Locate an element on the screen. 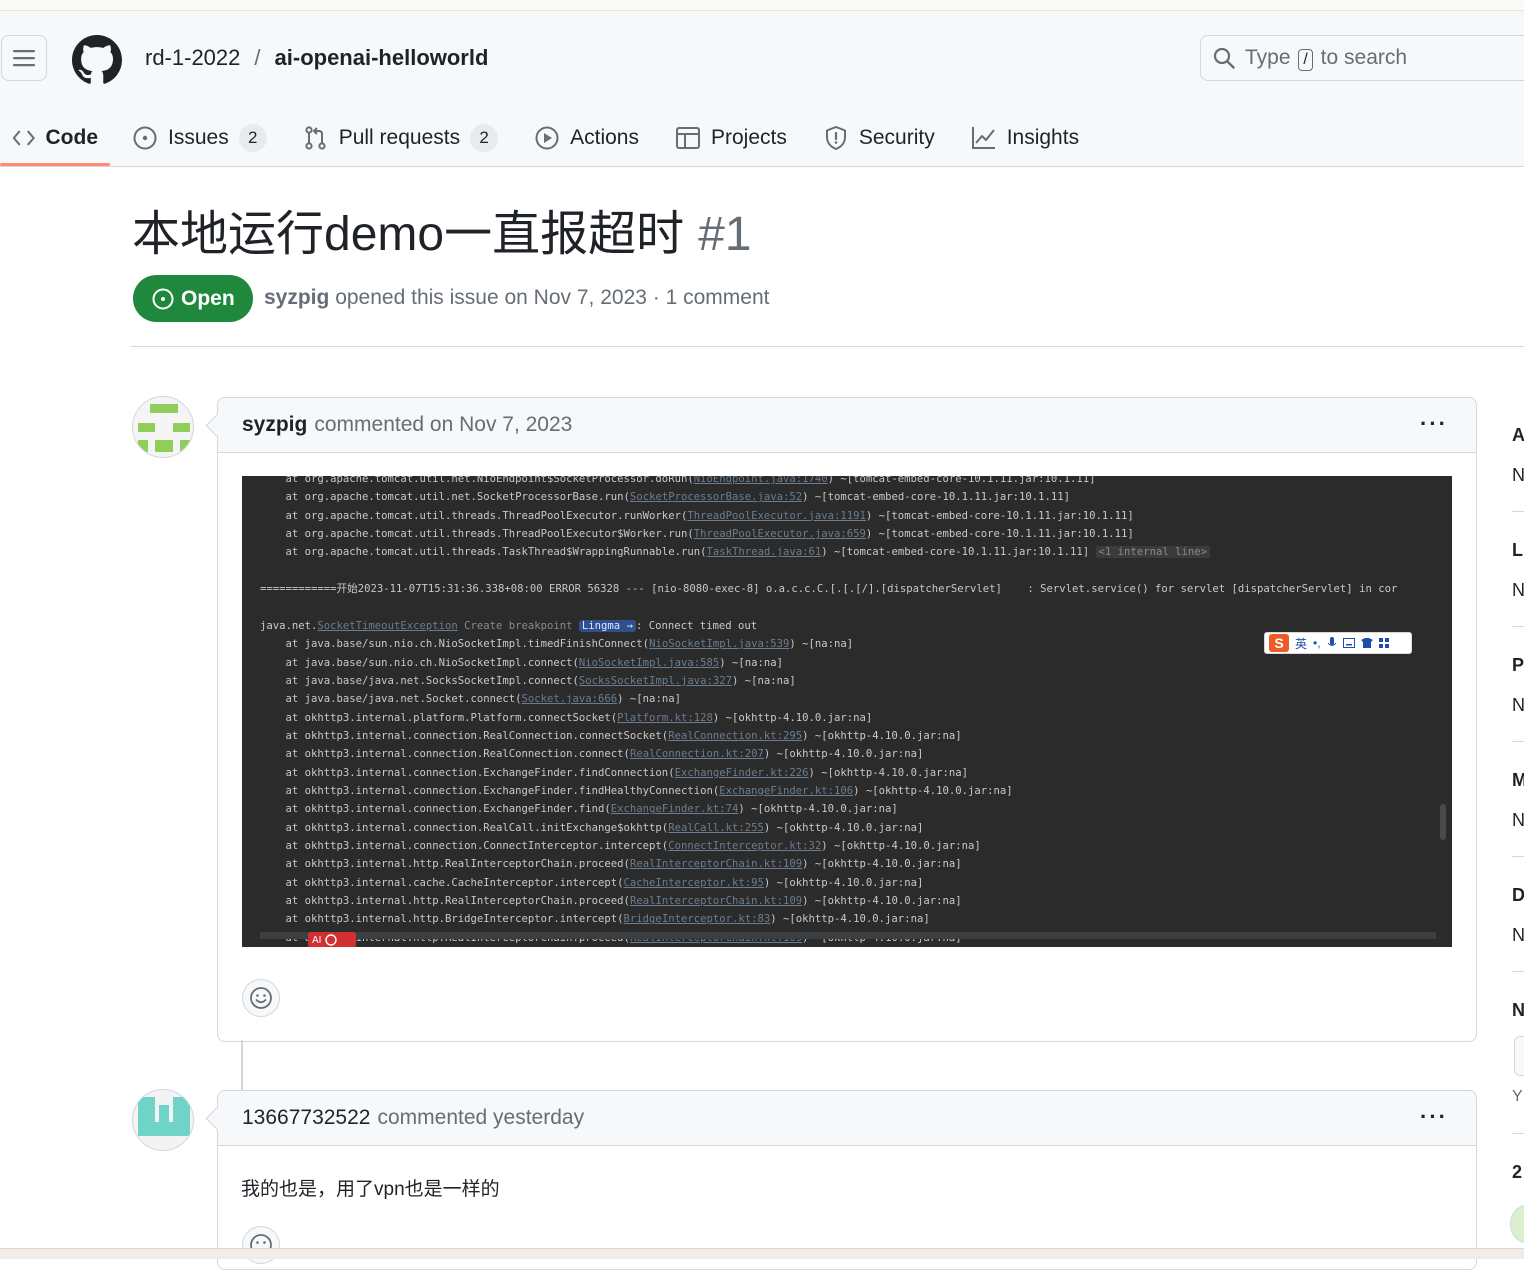 This screenshot has width=1524, height=1270. tab-issues-label: Issues is located at coordinates (198, 137).